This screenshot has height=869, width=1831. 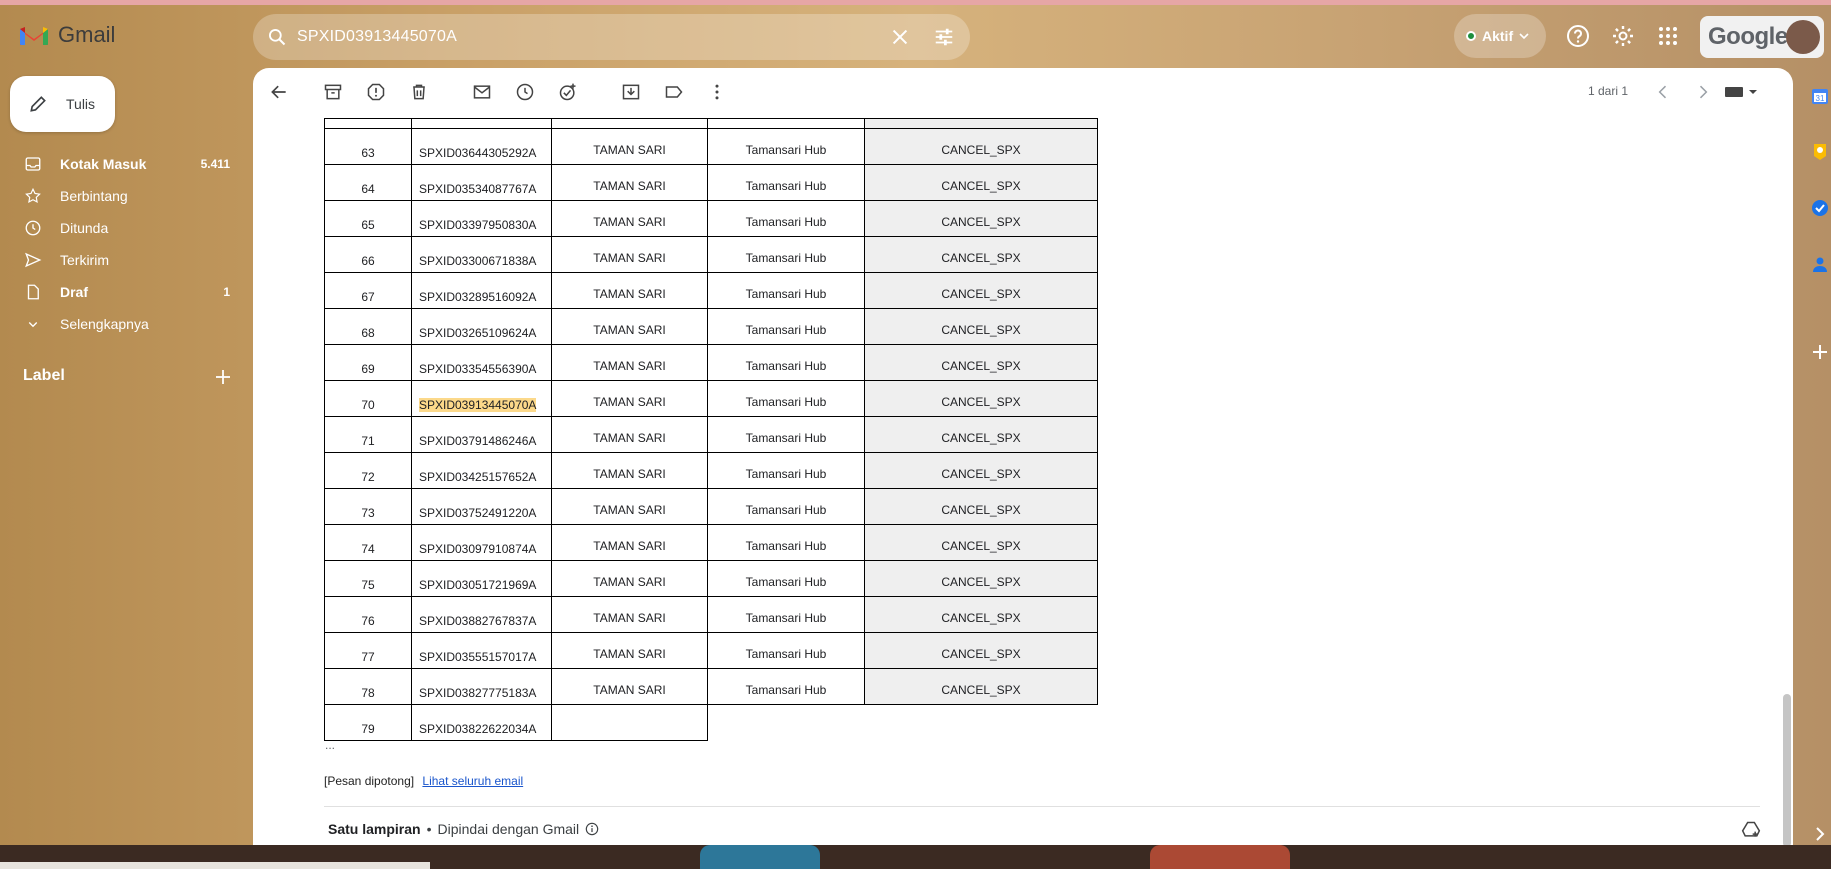 What do you see at coordinates (87, 34) in the screenshot?
I see `app-name: Gmail` at bounding box center [87, 34].